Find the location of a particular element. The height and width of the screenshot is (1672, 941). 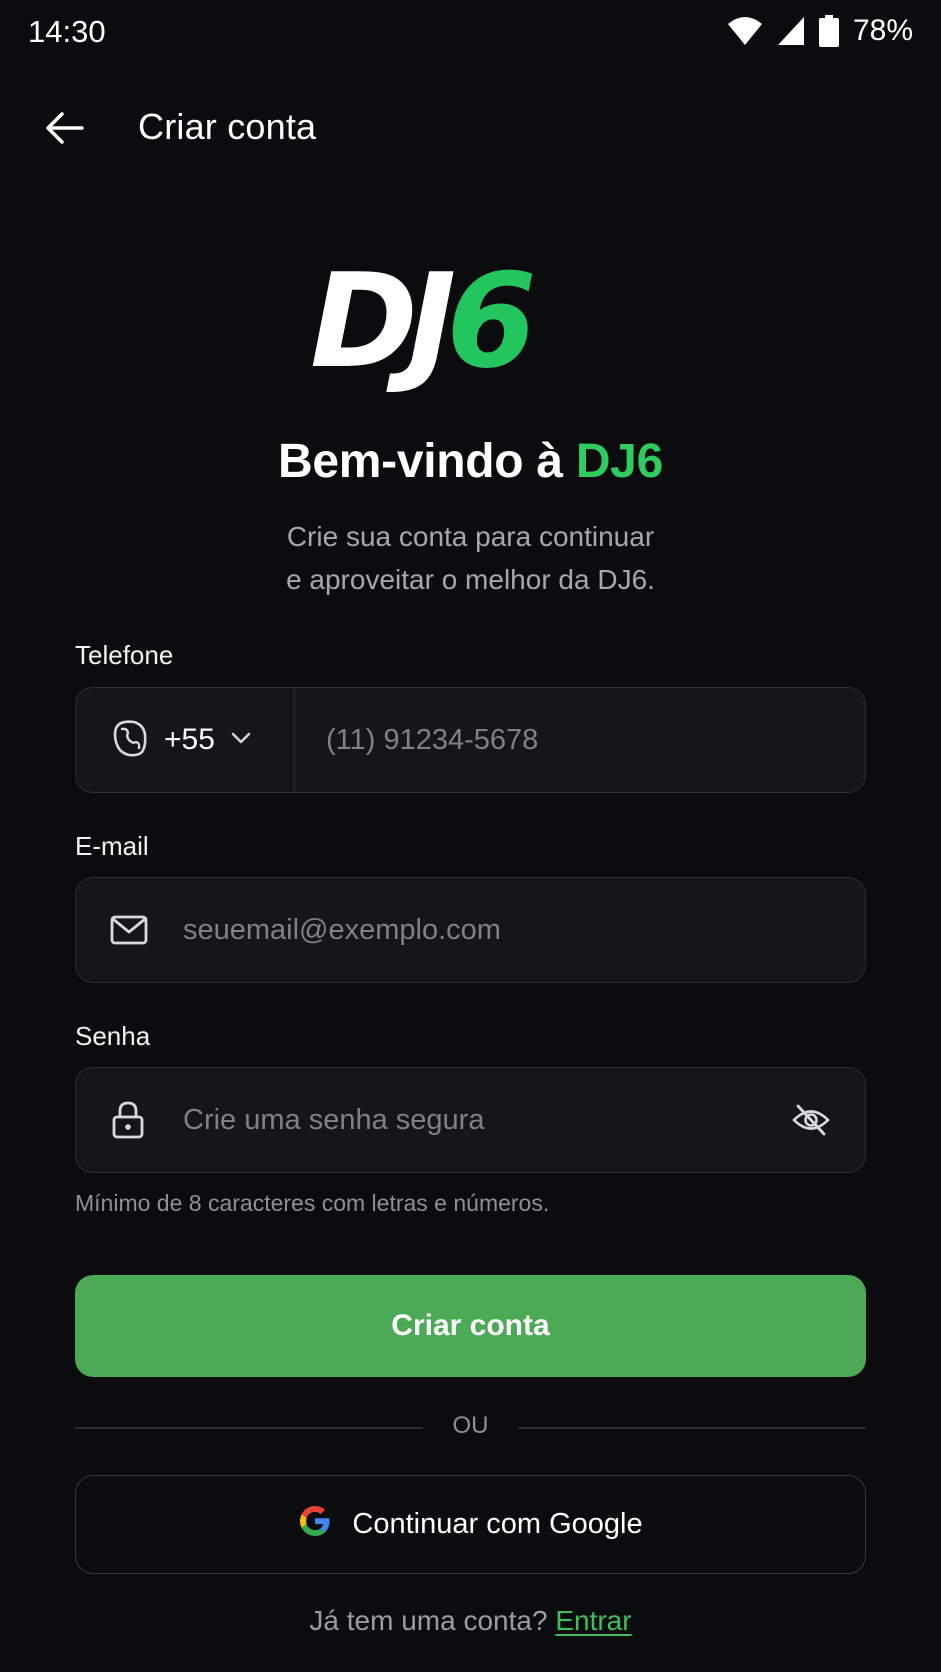

email-field is located at coordinates (470, 930).